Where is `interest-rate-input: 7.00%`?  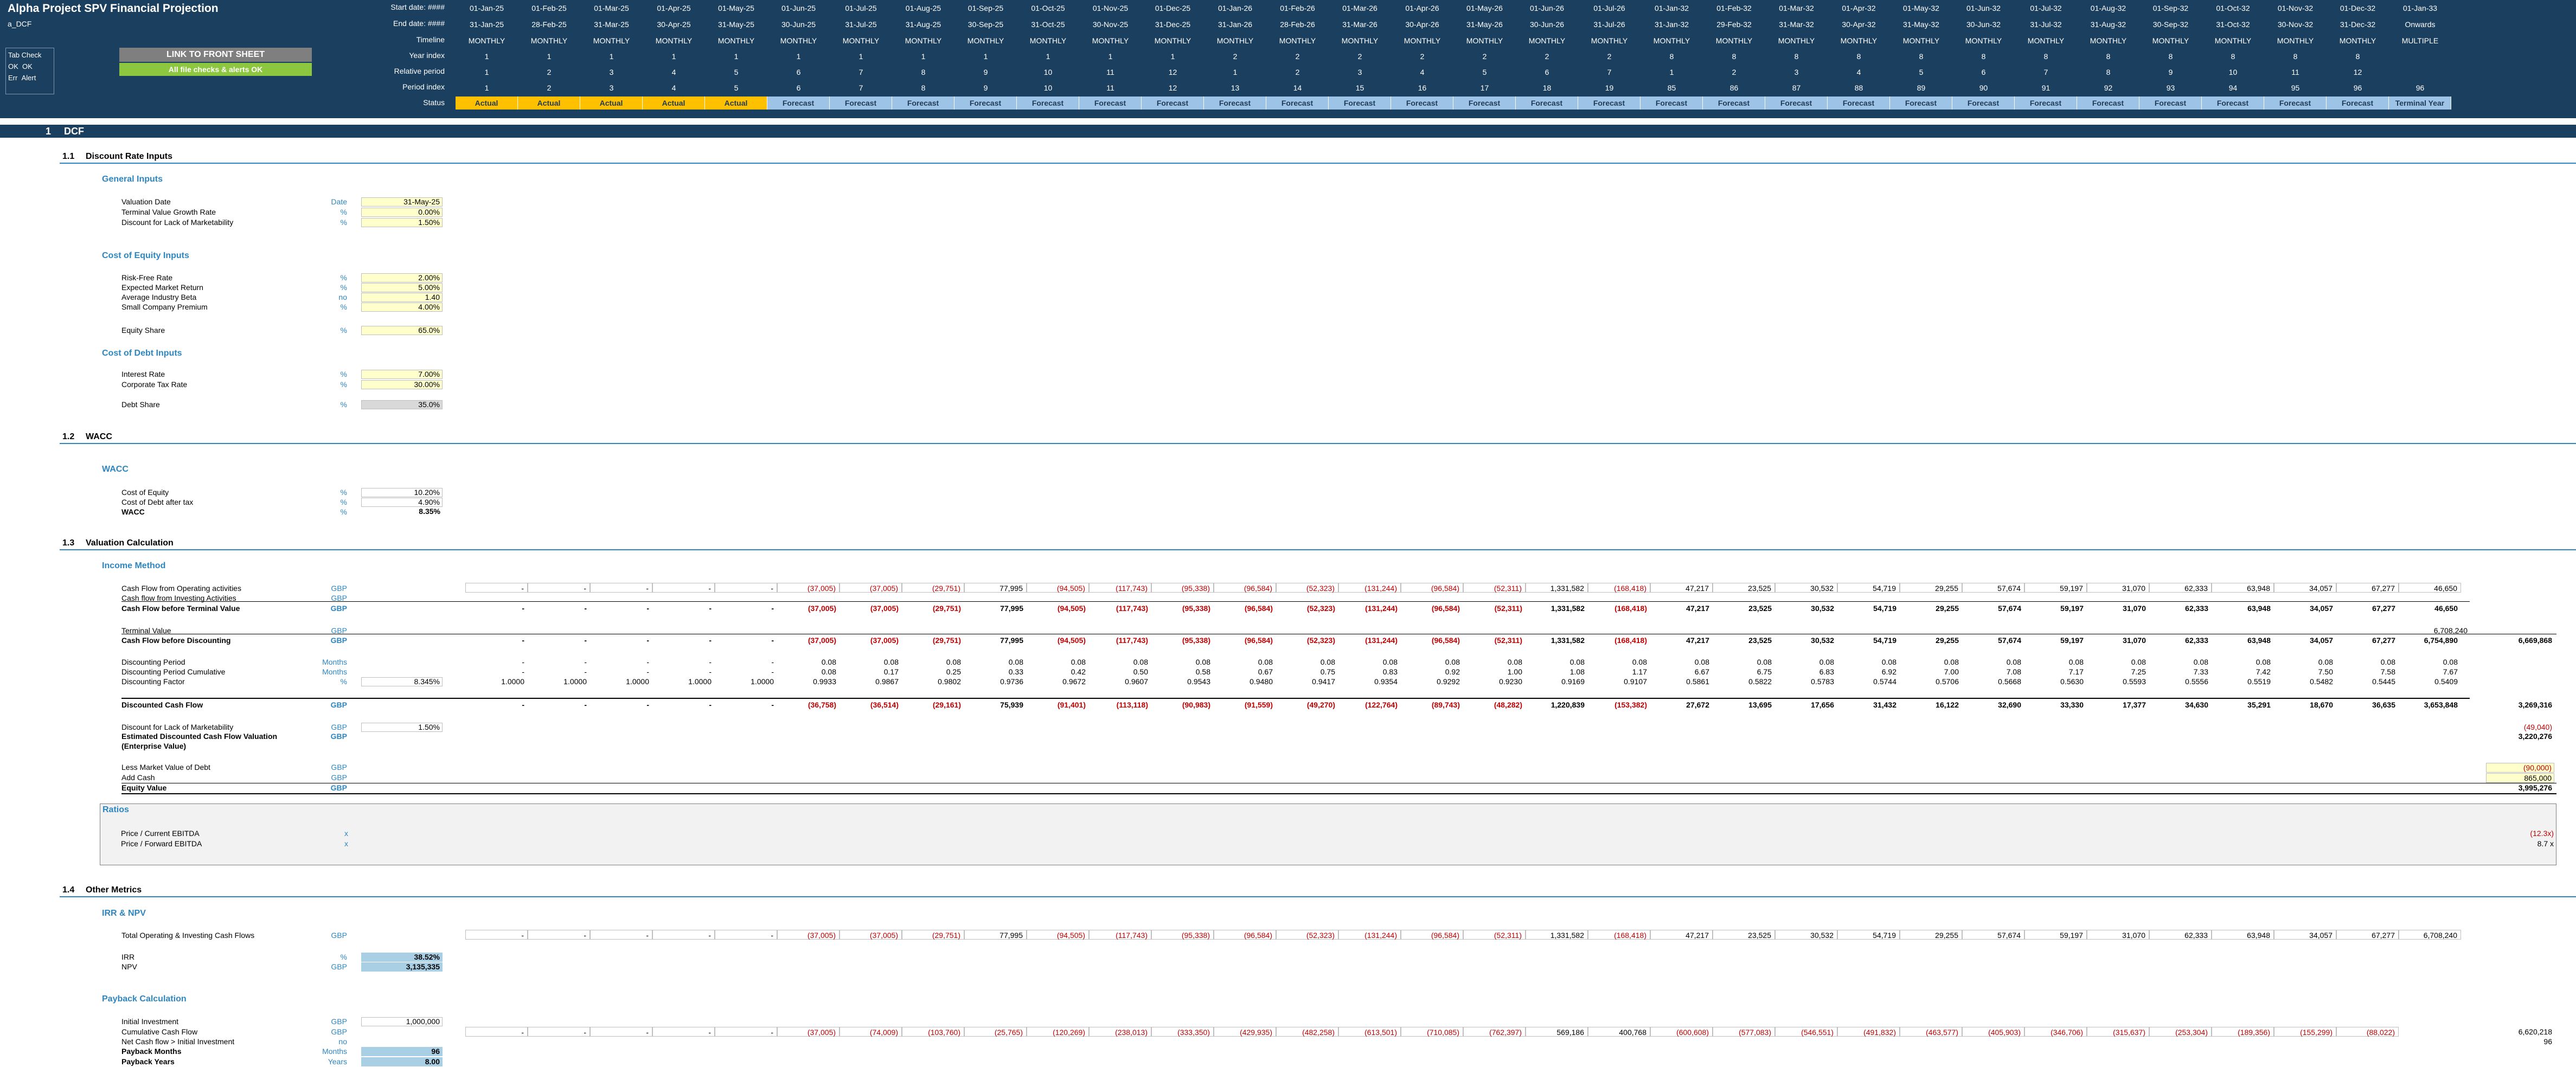
interest-rate-input: 7.00% is located at coordinates (402, 374).